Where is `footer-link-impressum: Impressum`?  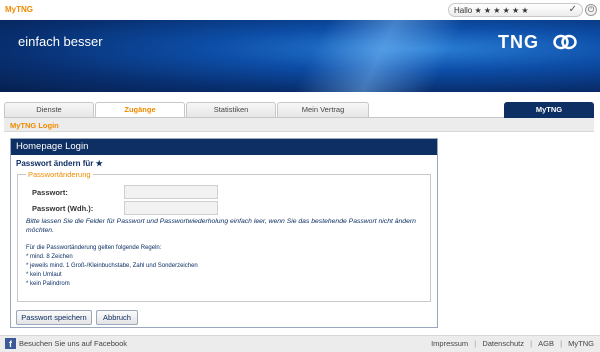 footer-link-impressum: Impressum is located at coordinates (449, 343).